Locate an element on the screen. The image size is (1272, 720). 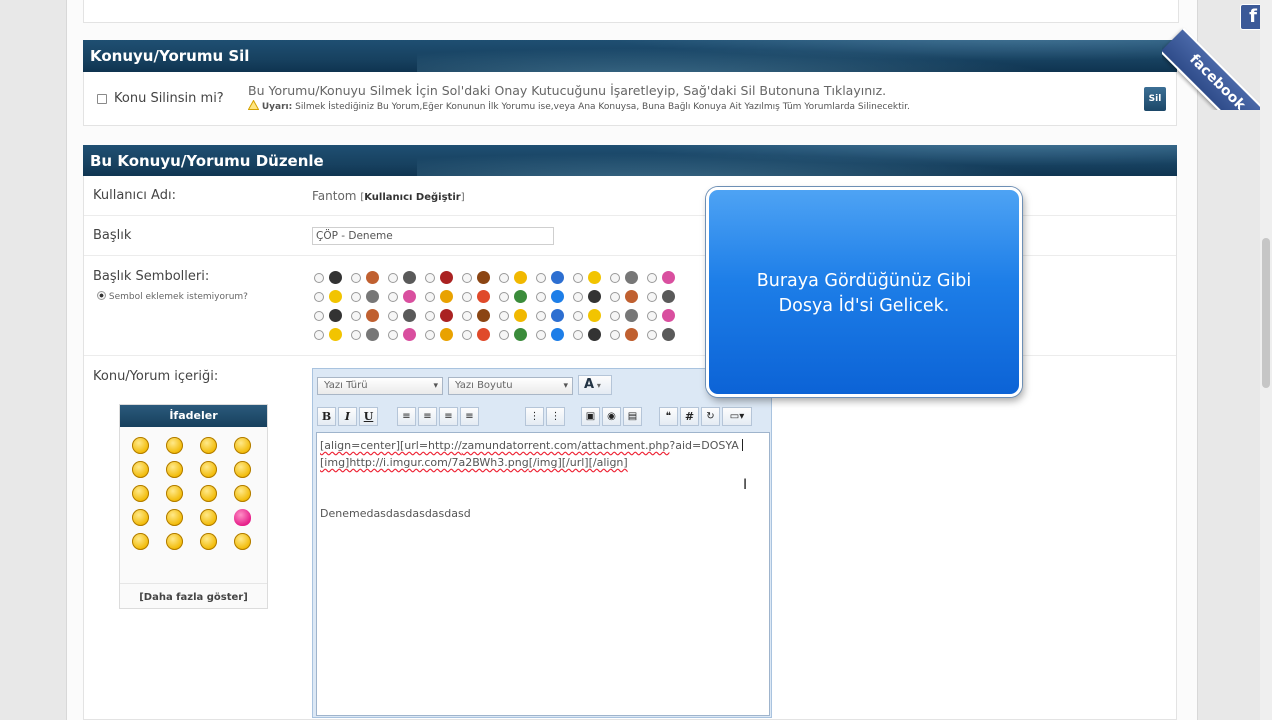
title-input: ÇÖP - Deneme is located at coordinates (433, 236).